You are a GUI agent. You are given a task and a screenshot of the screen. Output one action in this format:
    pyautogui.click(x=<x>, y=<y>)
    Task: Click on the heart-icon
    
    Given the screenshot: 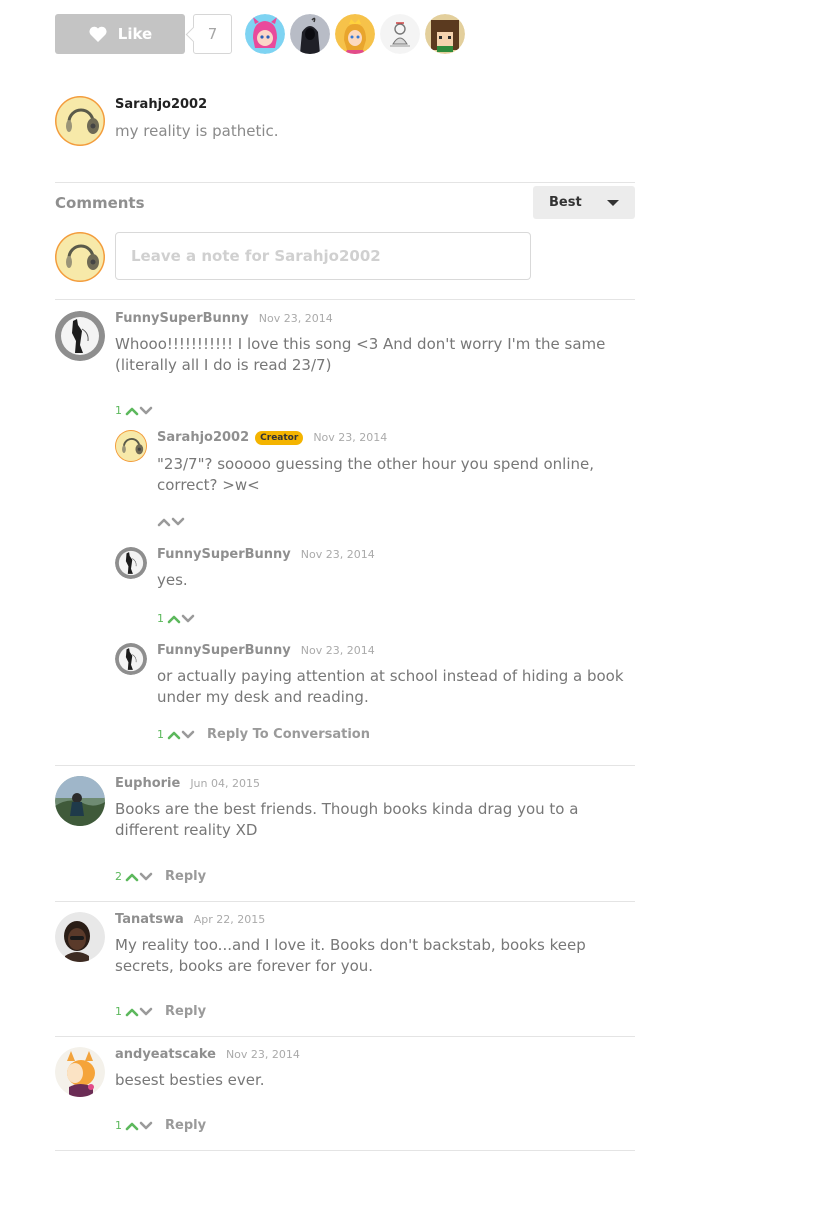 What is the action you would take?
    pyautogui.click(x=98, y=34)
    